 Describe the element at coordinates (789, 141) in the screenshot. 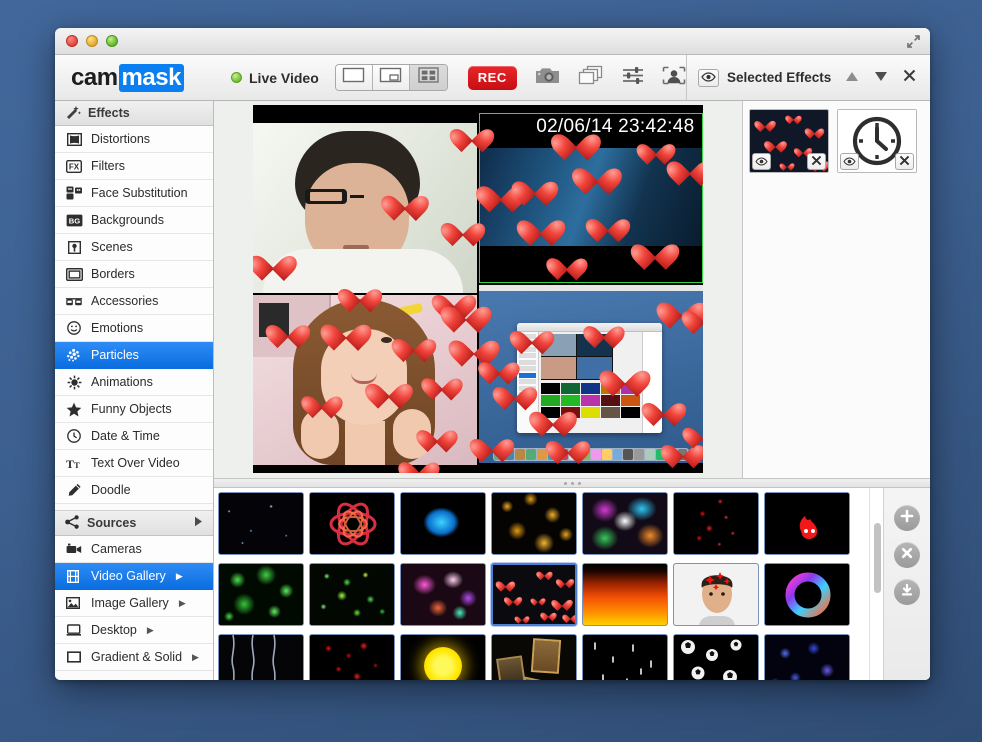

I see `selected-effect-hearts` at that location.